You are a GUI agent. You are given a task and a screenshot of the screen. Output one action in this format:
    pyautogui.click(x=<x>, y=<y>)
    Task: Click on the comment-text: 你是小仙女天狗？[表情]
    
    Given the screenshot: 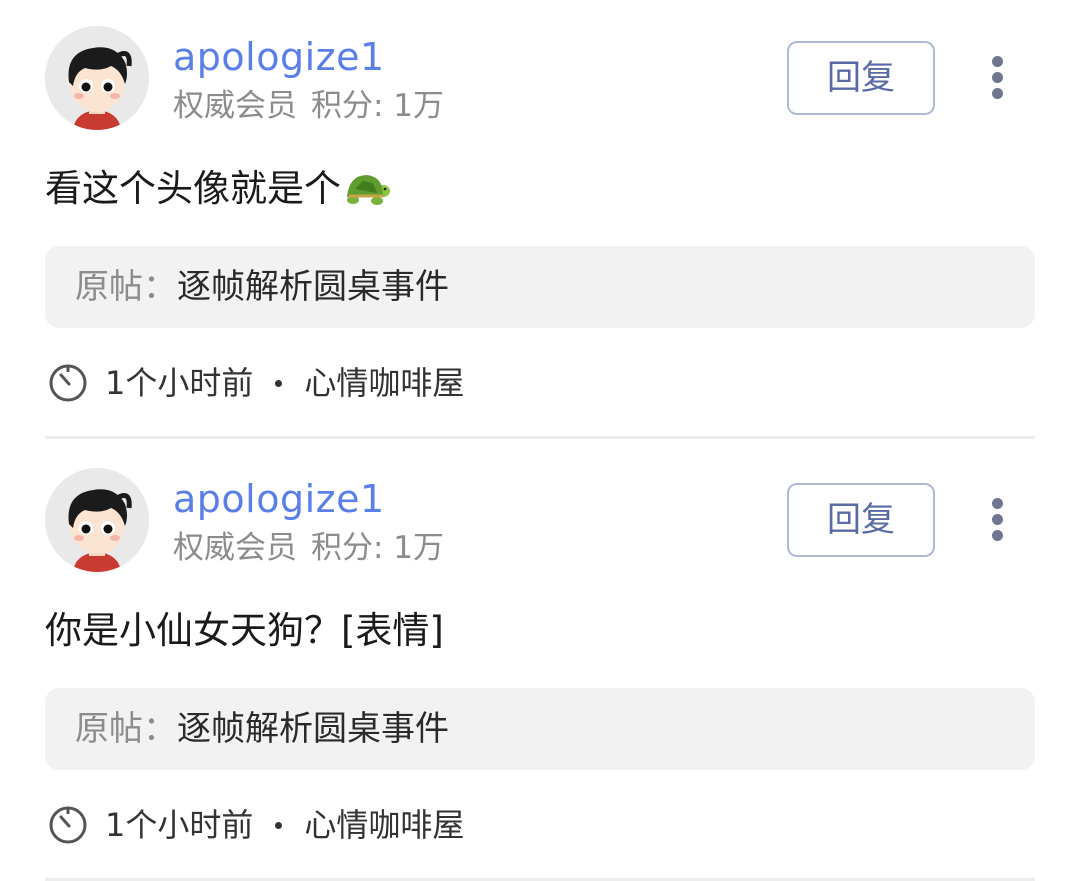 What is the action you would take?
    pyautogui.click(x=244, y=631)
    